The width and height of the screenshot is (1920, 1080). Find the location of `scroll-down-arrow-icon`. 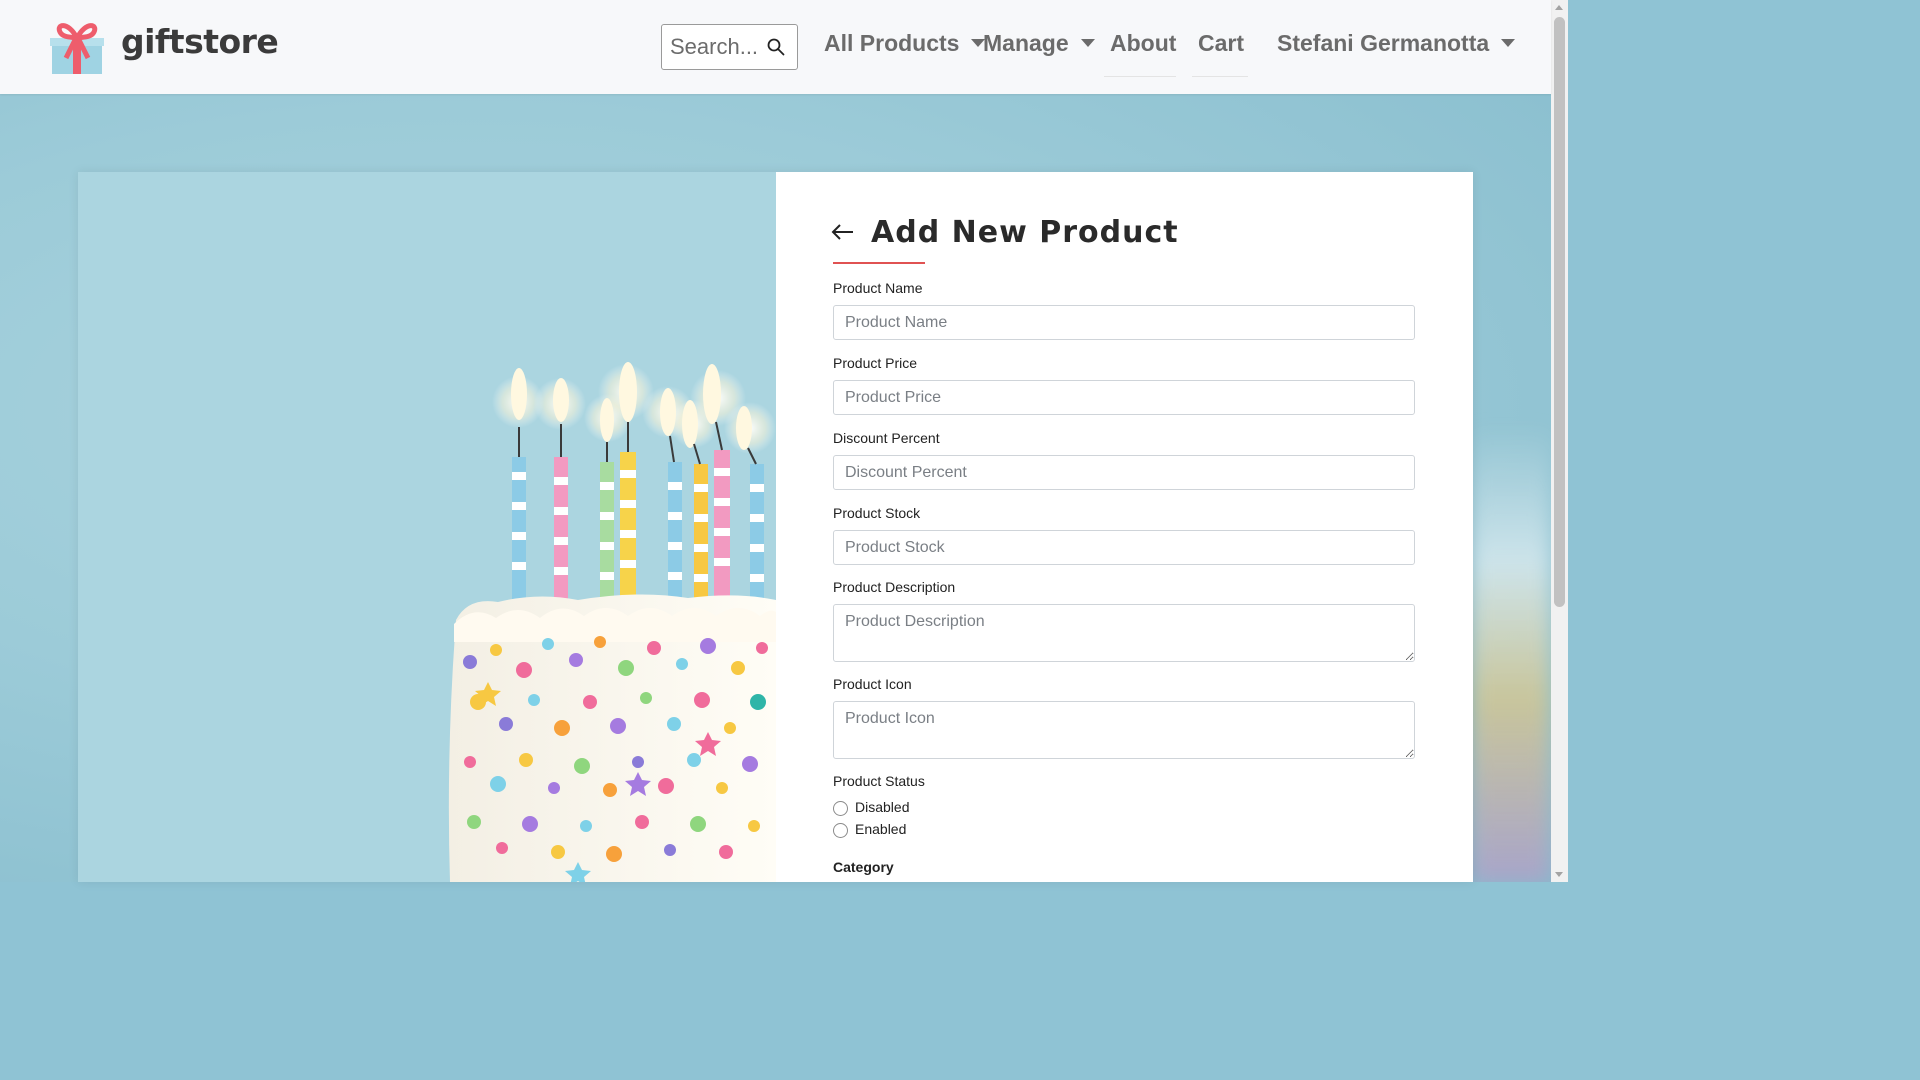

scroll-down-arrow-icon is located at coordinates (1559, 874).